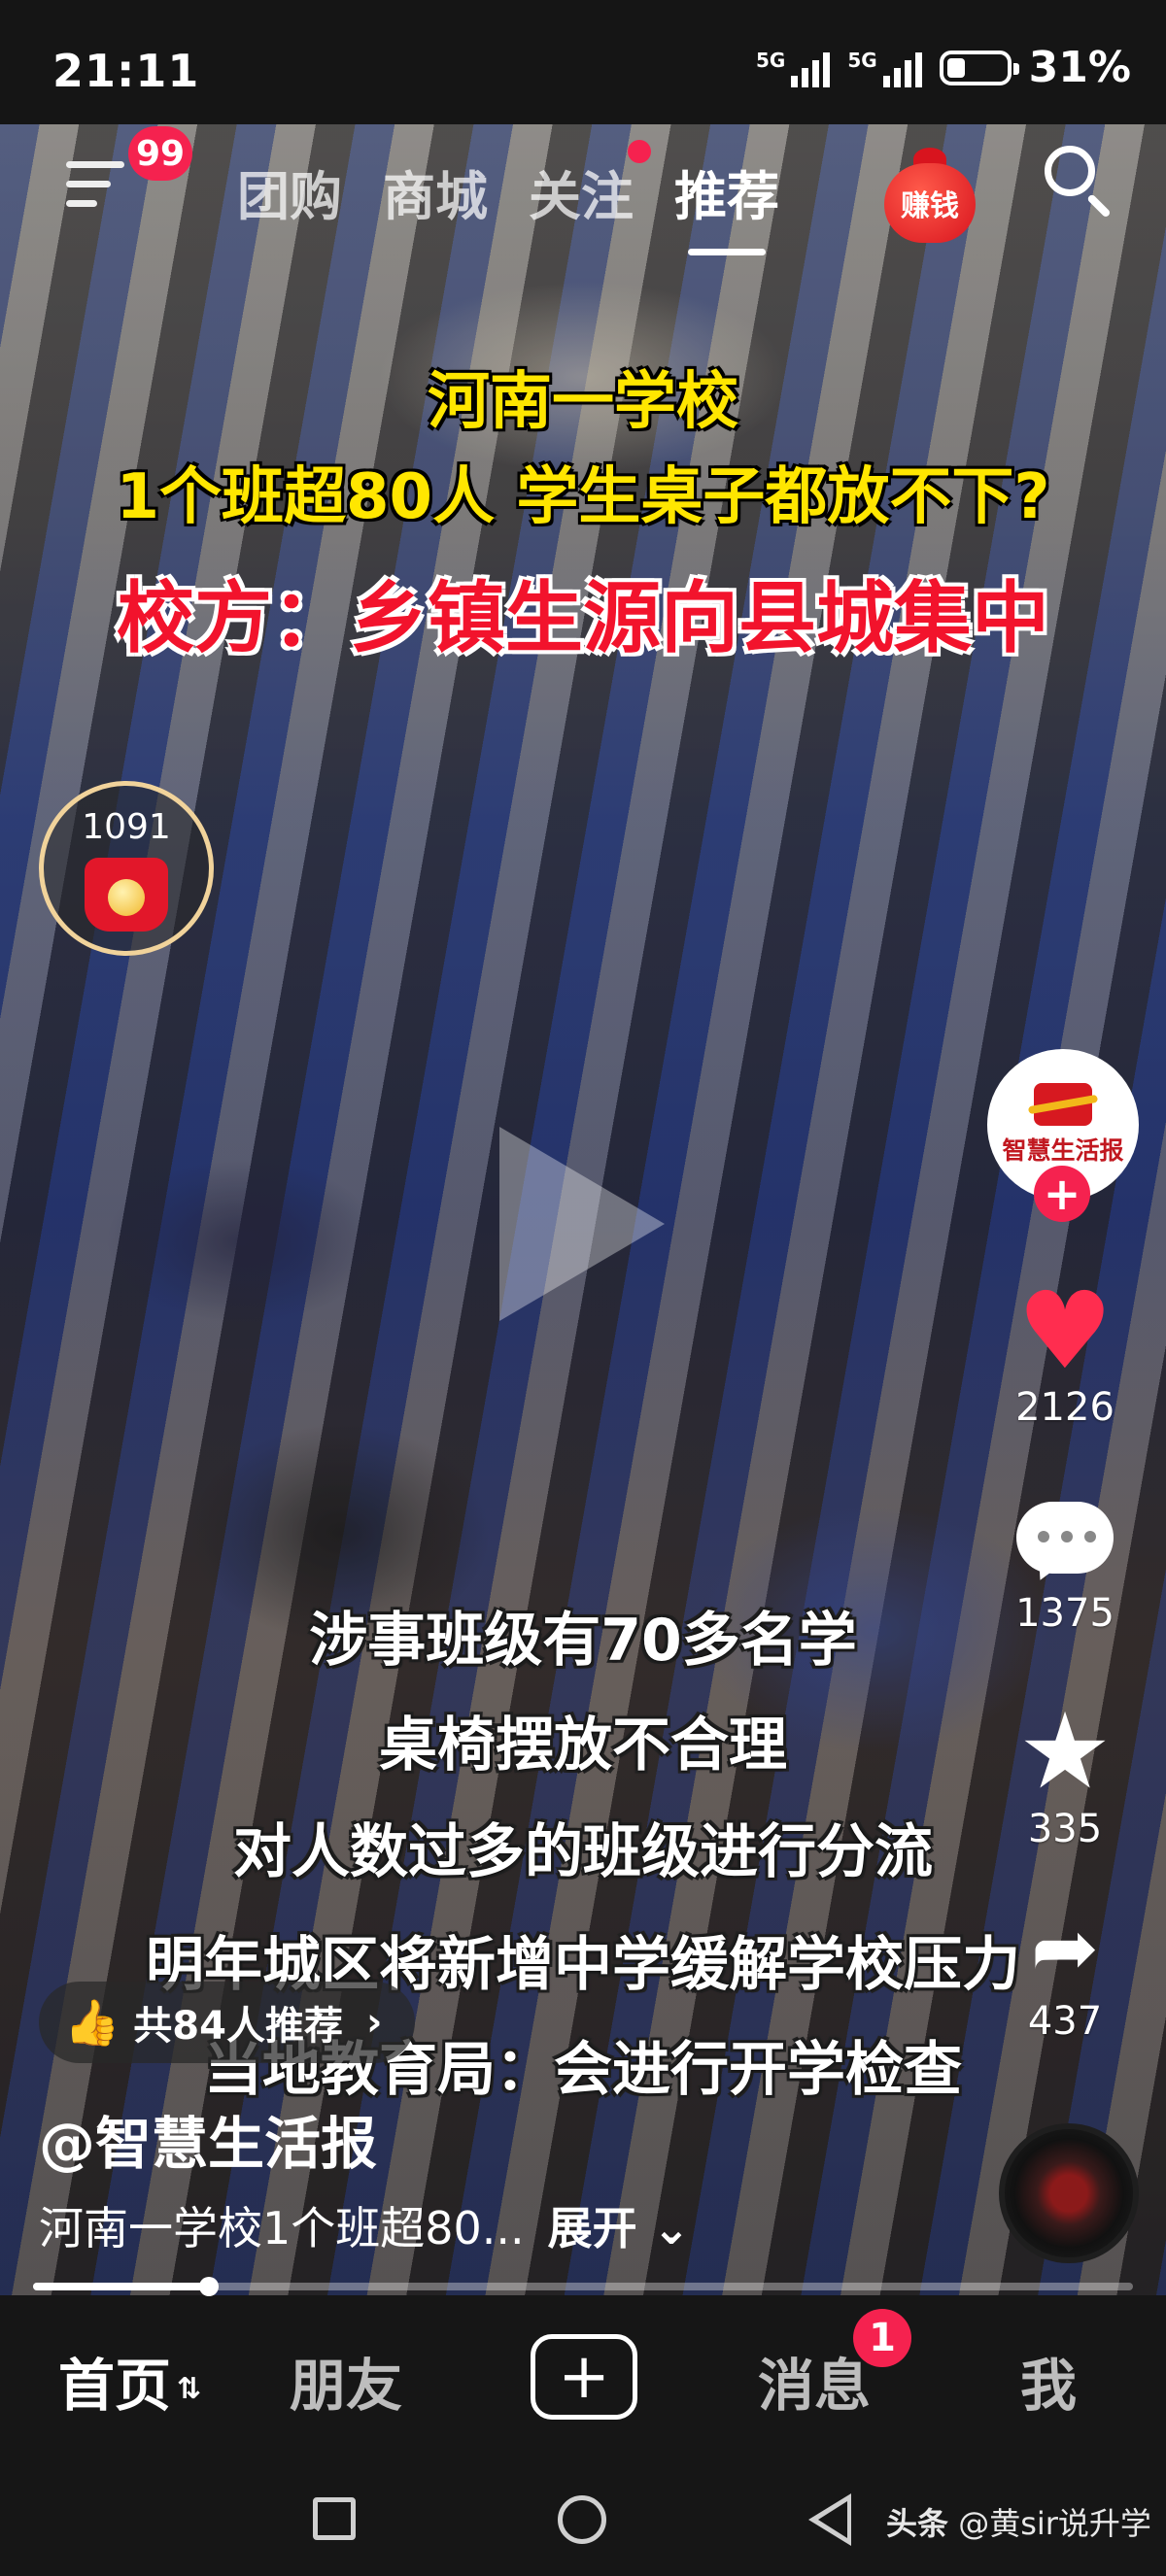 Image resolution: width=1166 pixels, height=2576 pixels. I want to click on follow-plus-button: +, so click(1062, 1194).